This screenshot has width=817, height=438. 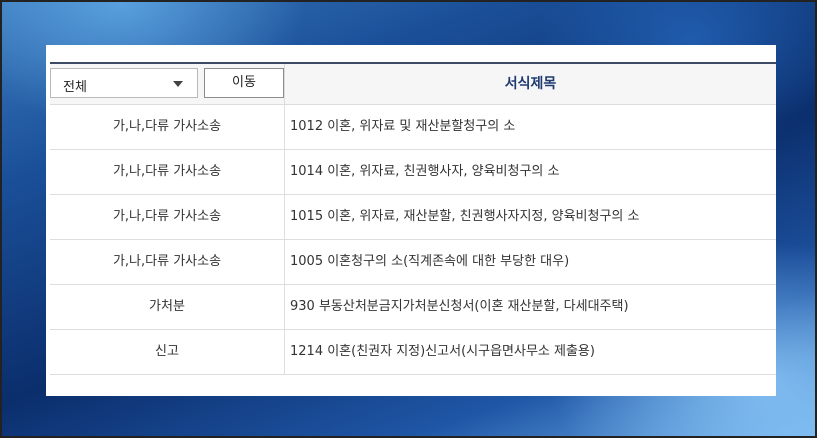 What do you see at coordinates (75, 87) in the screenshot?
I see `category-select-value: 전체` at bounding box center [75, 87].